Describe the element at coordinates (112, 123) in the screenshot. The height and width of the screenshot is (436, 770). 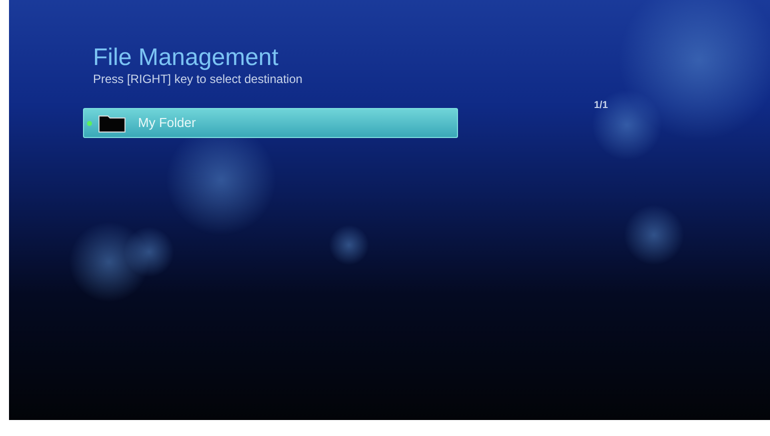
I see `folder-icon` at that location.